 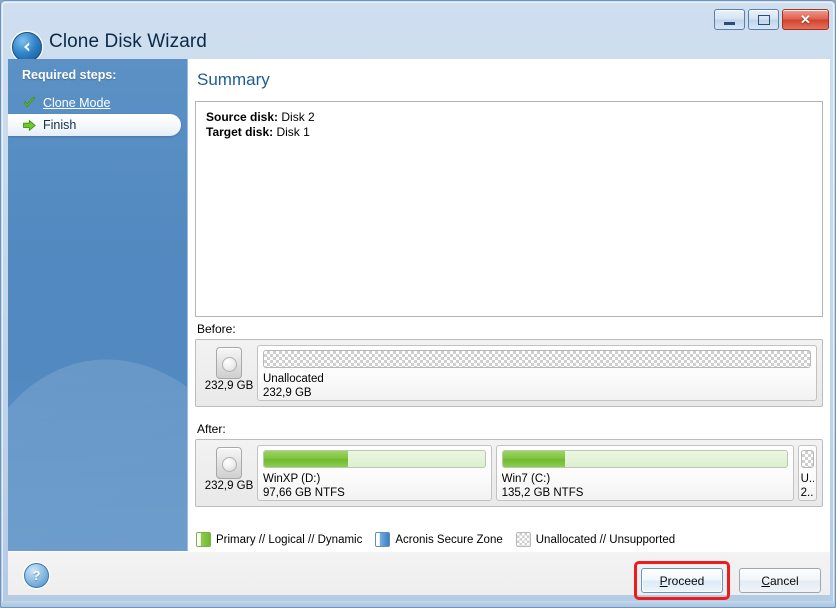 What do you see at coordinates (293, 379) in the screenshot?
I see `partition-name: Unallocated` at bounding box center [293, 379].